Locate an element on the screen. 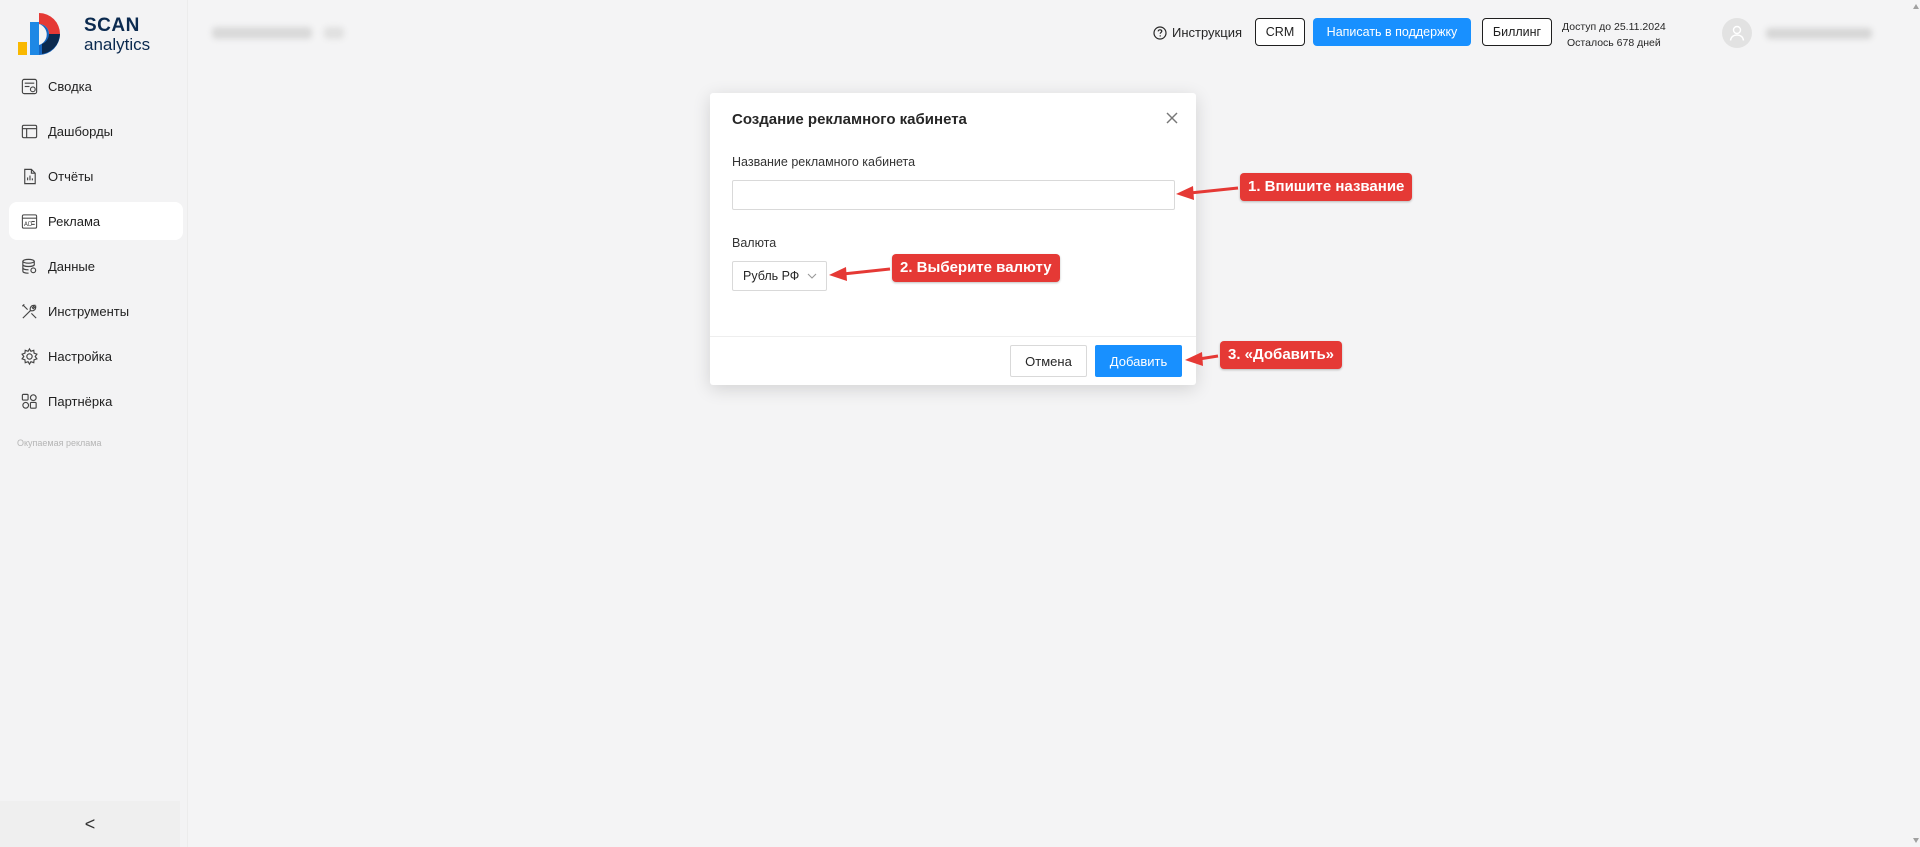  sidebar-nav: Сводка Дашборды Отчёты AD Реклама Данные is located at coordinates (96, 247).